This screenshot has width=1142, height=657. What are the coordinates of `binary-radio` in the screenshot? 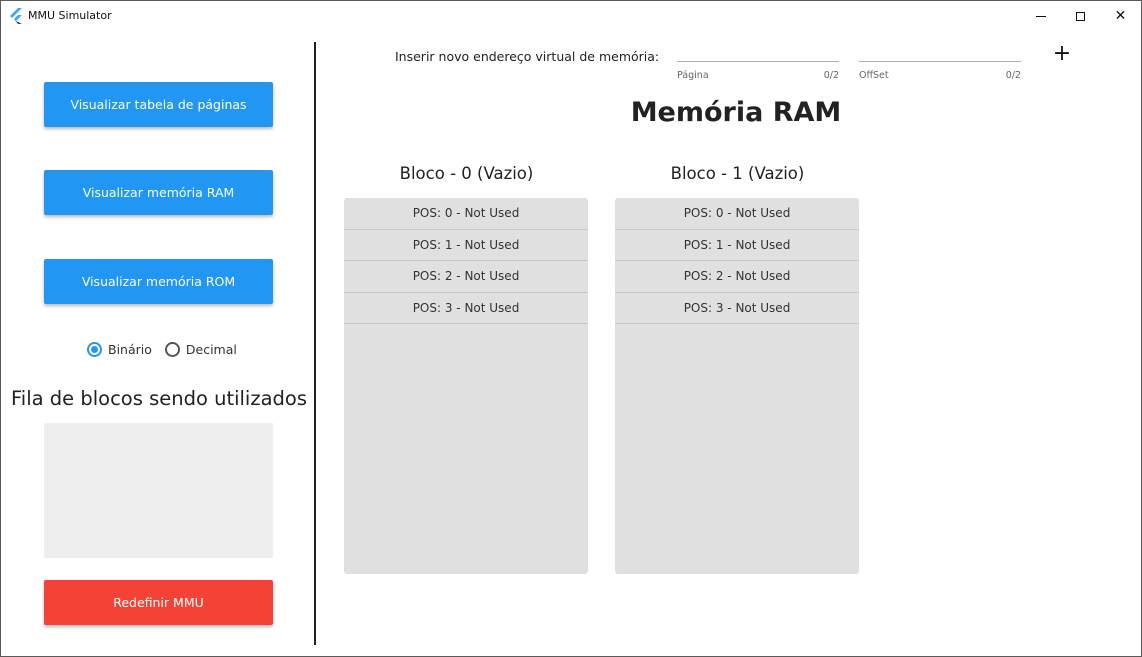 It's located at (94, 349).